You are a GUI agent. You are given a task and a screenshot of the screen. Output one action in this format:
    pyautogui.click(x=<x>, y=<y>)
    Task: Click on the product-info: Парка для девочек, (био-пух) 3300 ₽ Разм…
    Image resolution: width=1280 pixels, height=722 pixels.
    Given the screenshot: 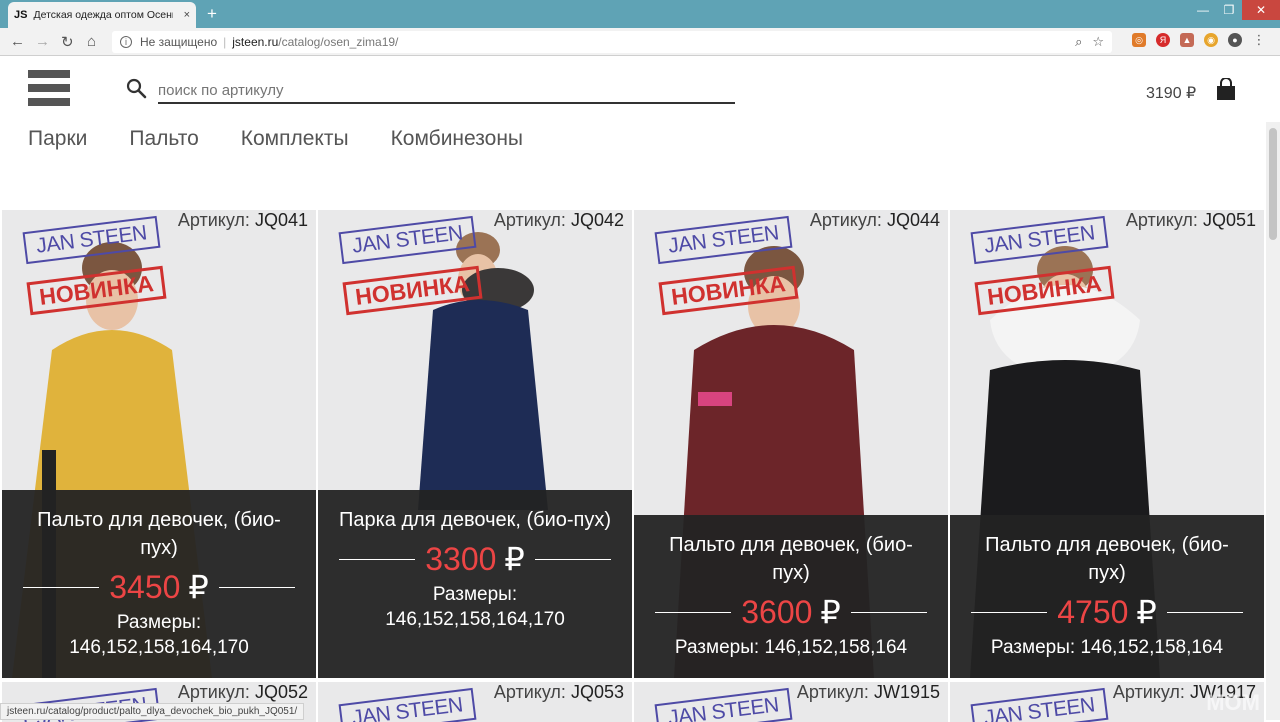 What is the action you would take?
    pyautogui.click(x=475, y=584)
    